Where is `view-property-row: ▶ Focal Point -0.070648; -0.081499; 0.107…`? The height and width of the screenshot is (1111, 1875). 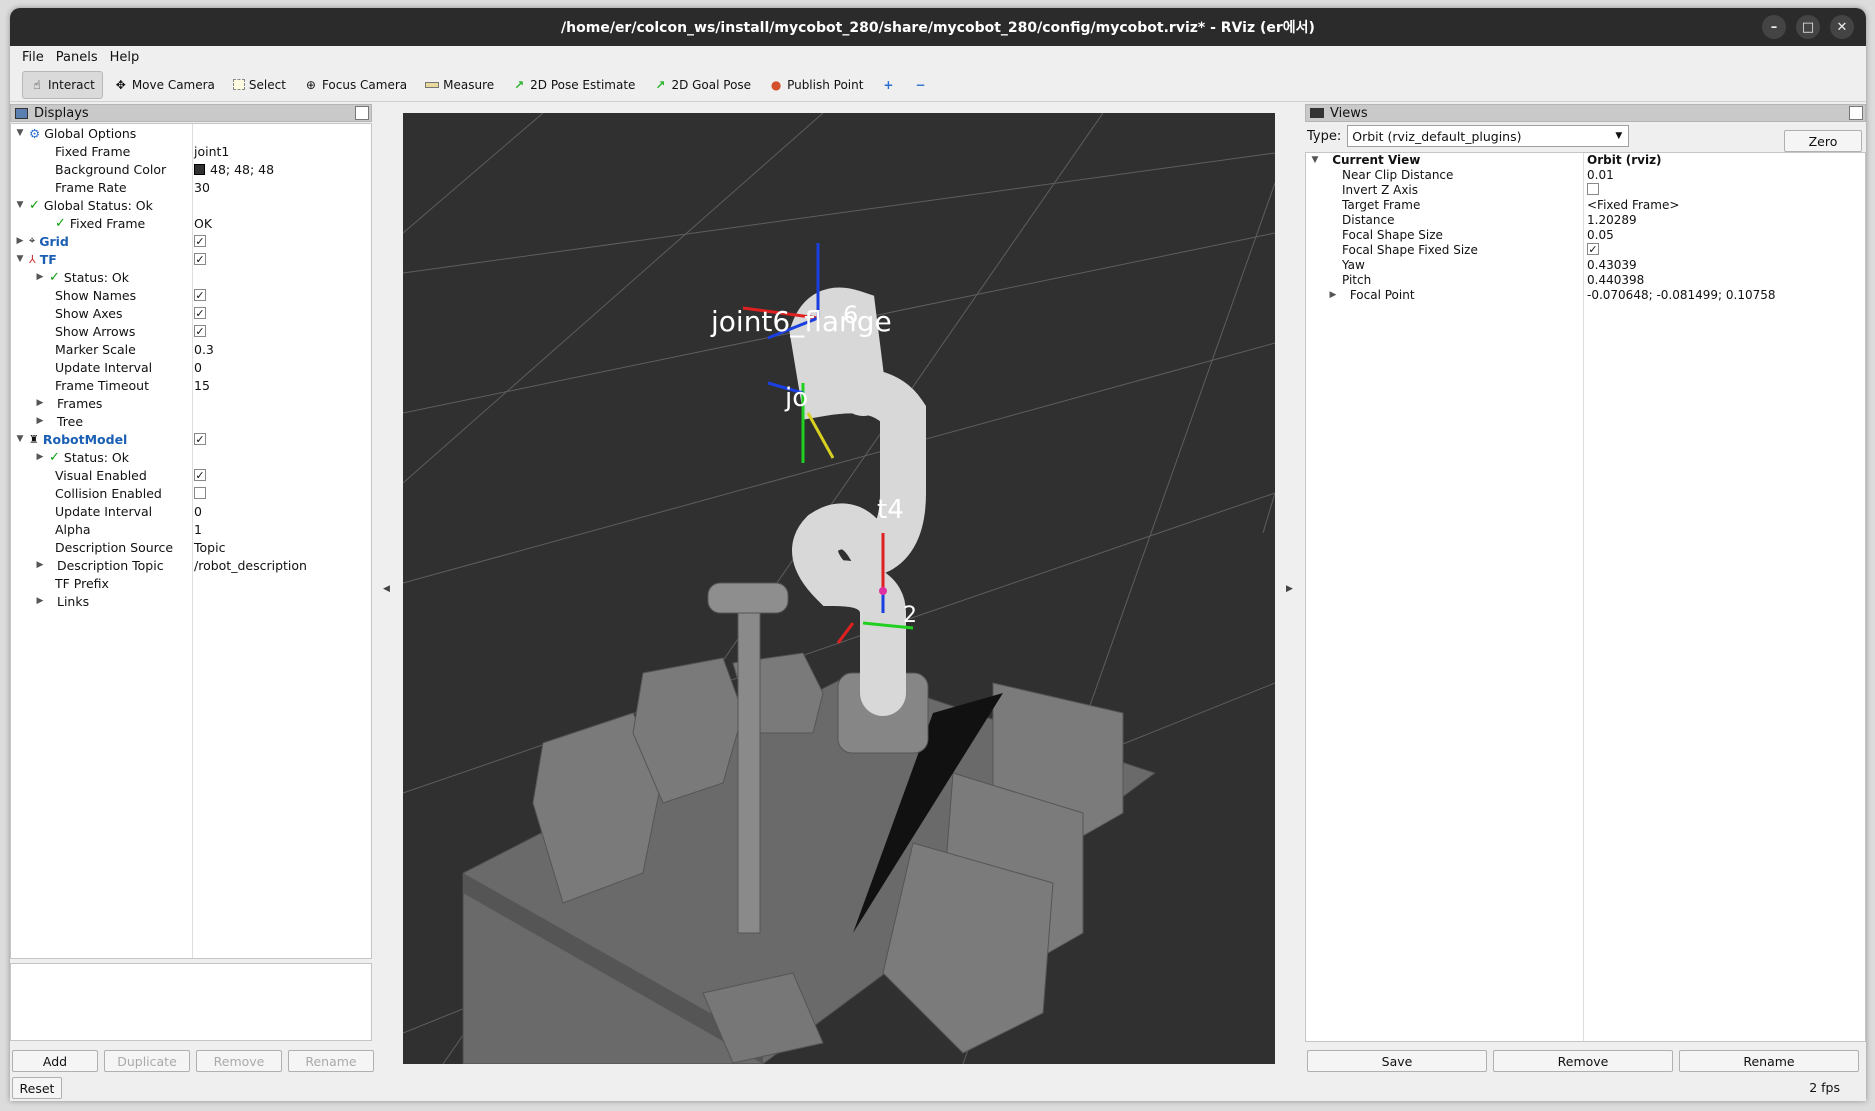 view-property-row: ▶ Focal Point -0.070648; -0.081499; 0.107… is located at coordinates (1585, 295).